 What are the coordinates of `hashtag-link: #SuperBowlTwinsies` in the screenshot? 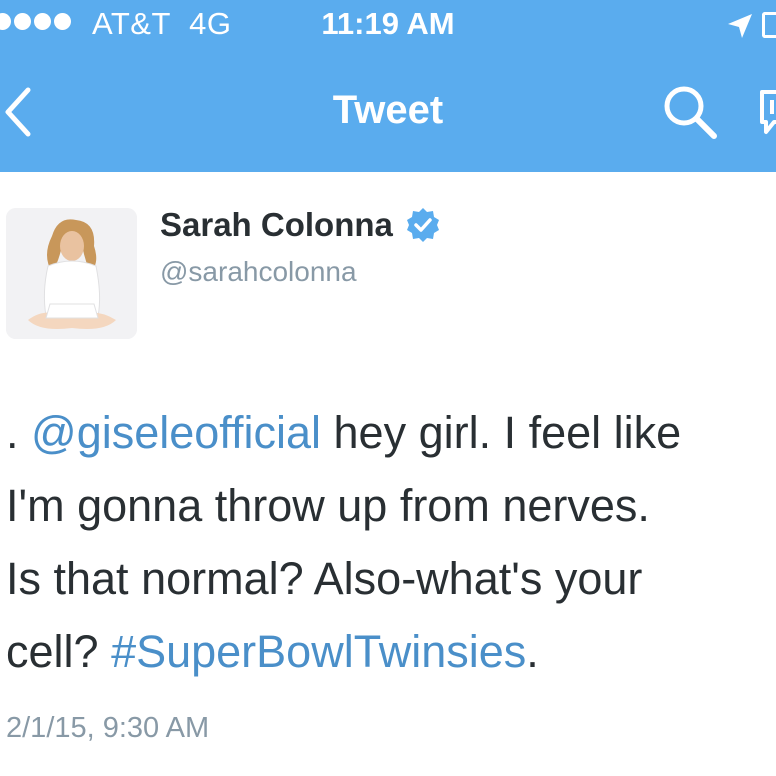 It's located at (318, 651).